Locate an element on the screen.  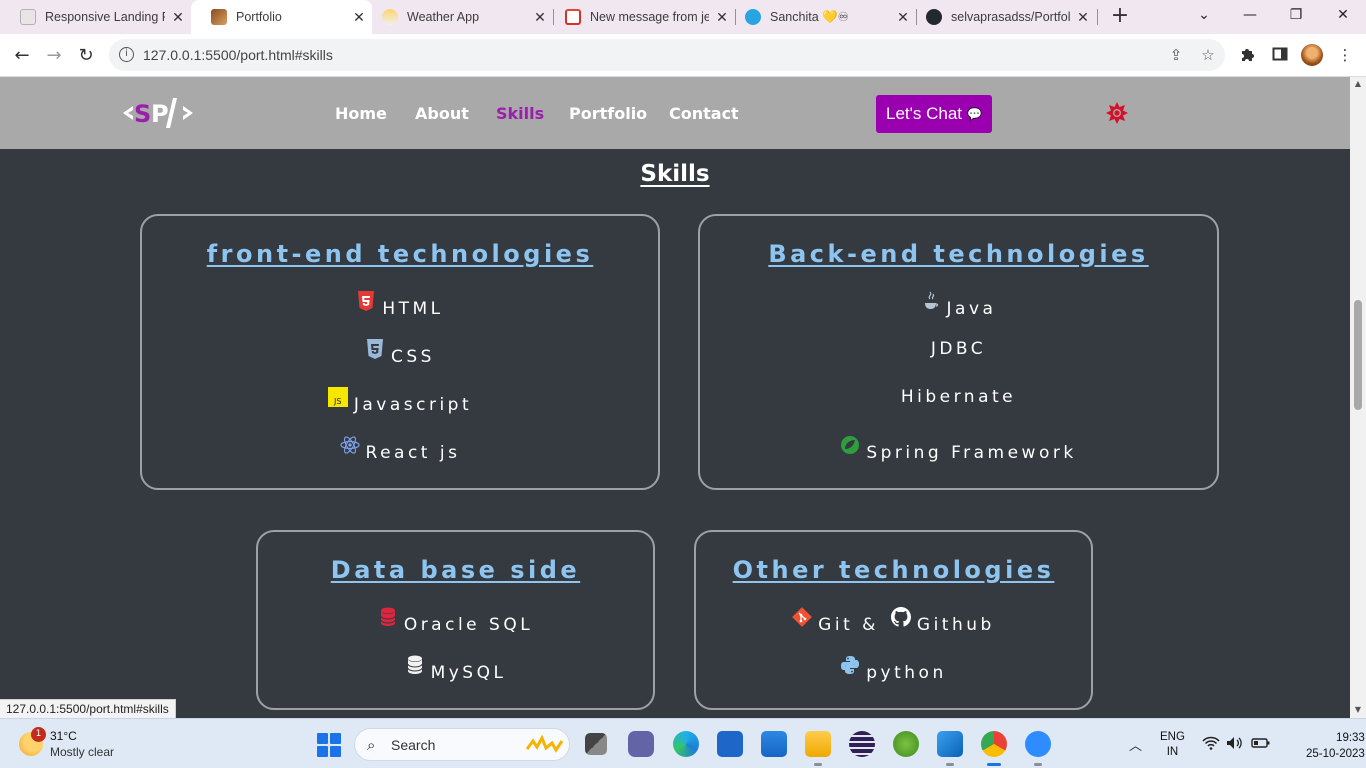
skill-css: CSS is located at coordinates (400, 353).